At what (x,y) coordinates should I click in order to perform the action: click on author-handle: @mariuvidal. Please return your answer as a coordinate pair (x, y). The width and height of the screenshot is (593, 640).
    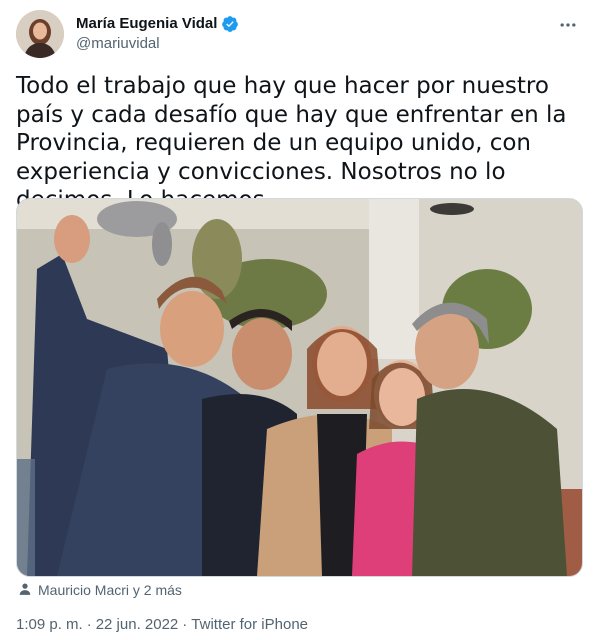
    Looking at the image, I should click on (157, 44).